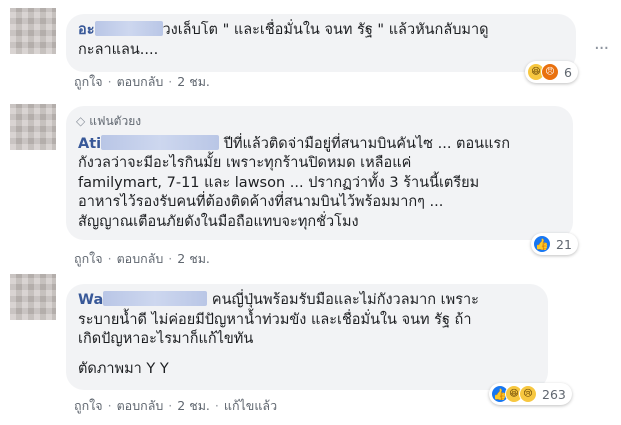 The width and height of the screenshot is (621, 425). Describe the element at coordinates (554, 244) in the screenshot. I see `reaction-summary: 👍 21` at that location.